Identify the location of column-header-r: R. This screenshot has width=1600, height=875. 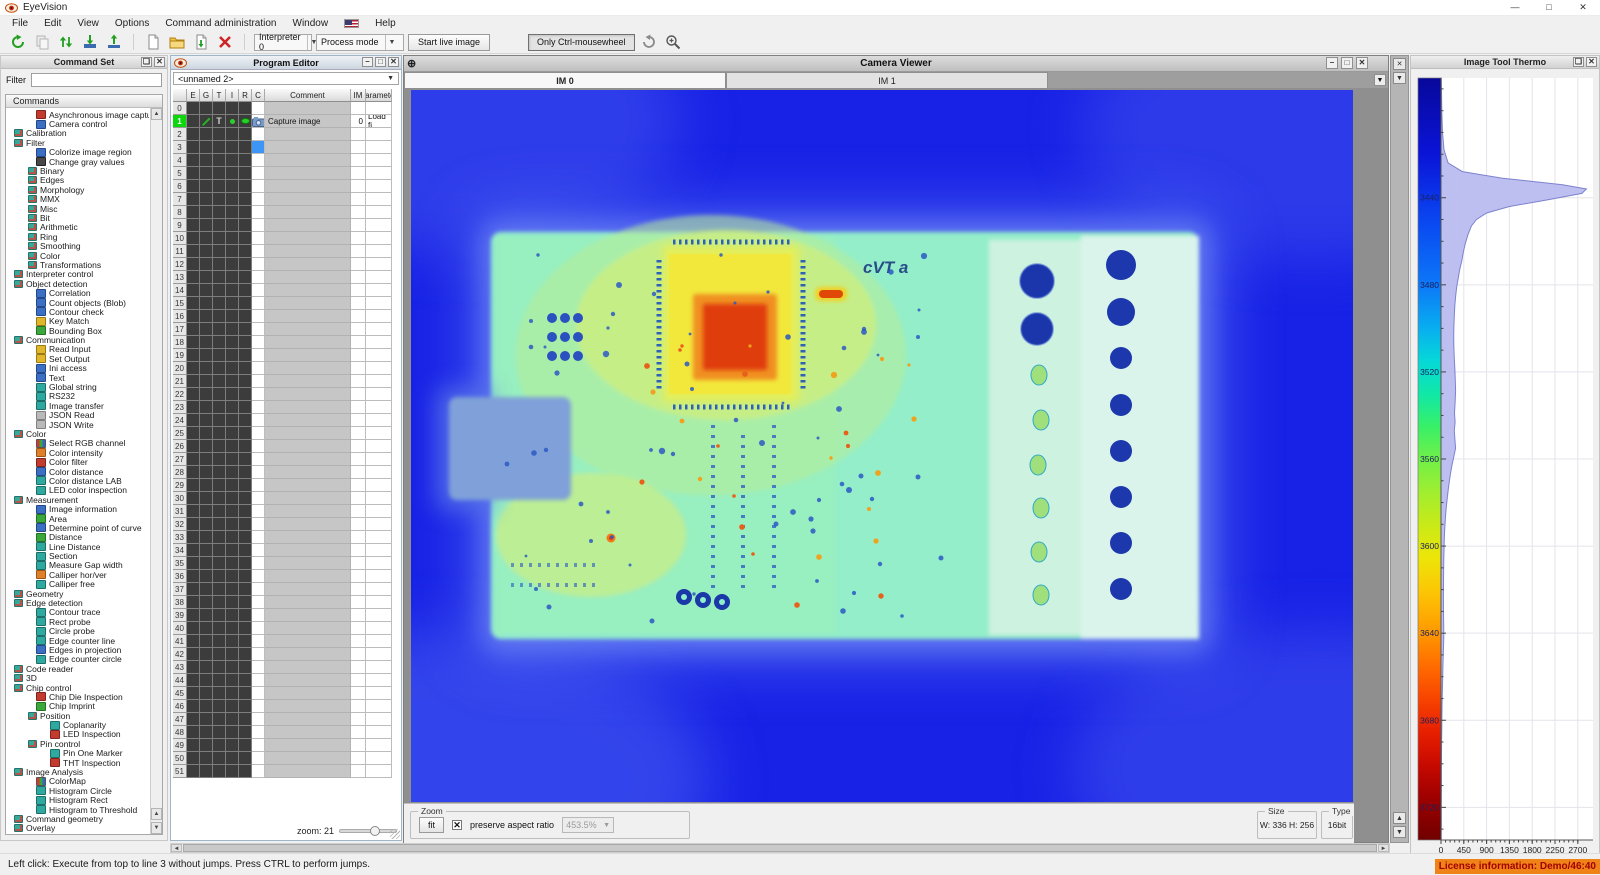
(245, 95).